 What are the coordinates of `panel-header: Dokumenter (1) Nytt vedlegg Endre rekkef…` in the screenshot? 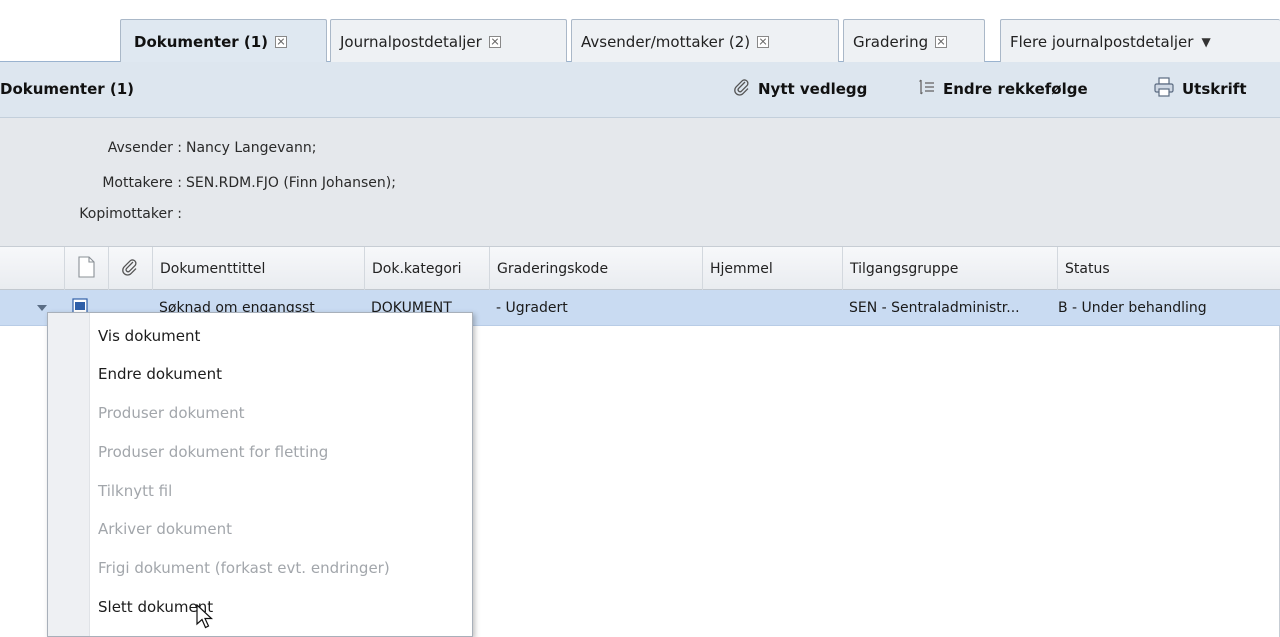 It's located at (640, 90).